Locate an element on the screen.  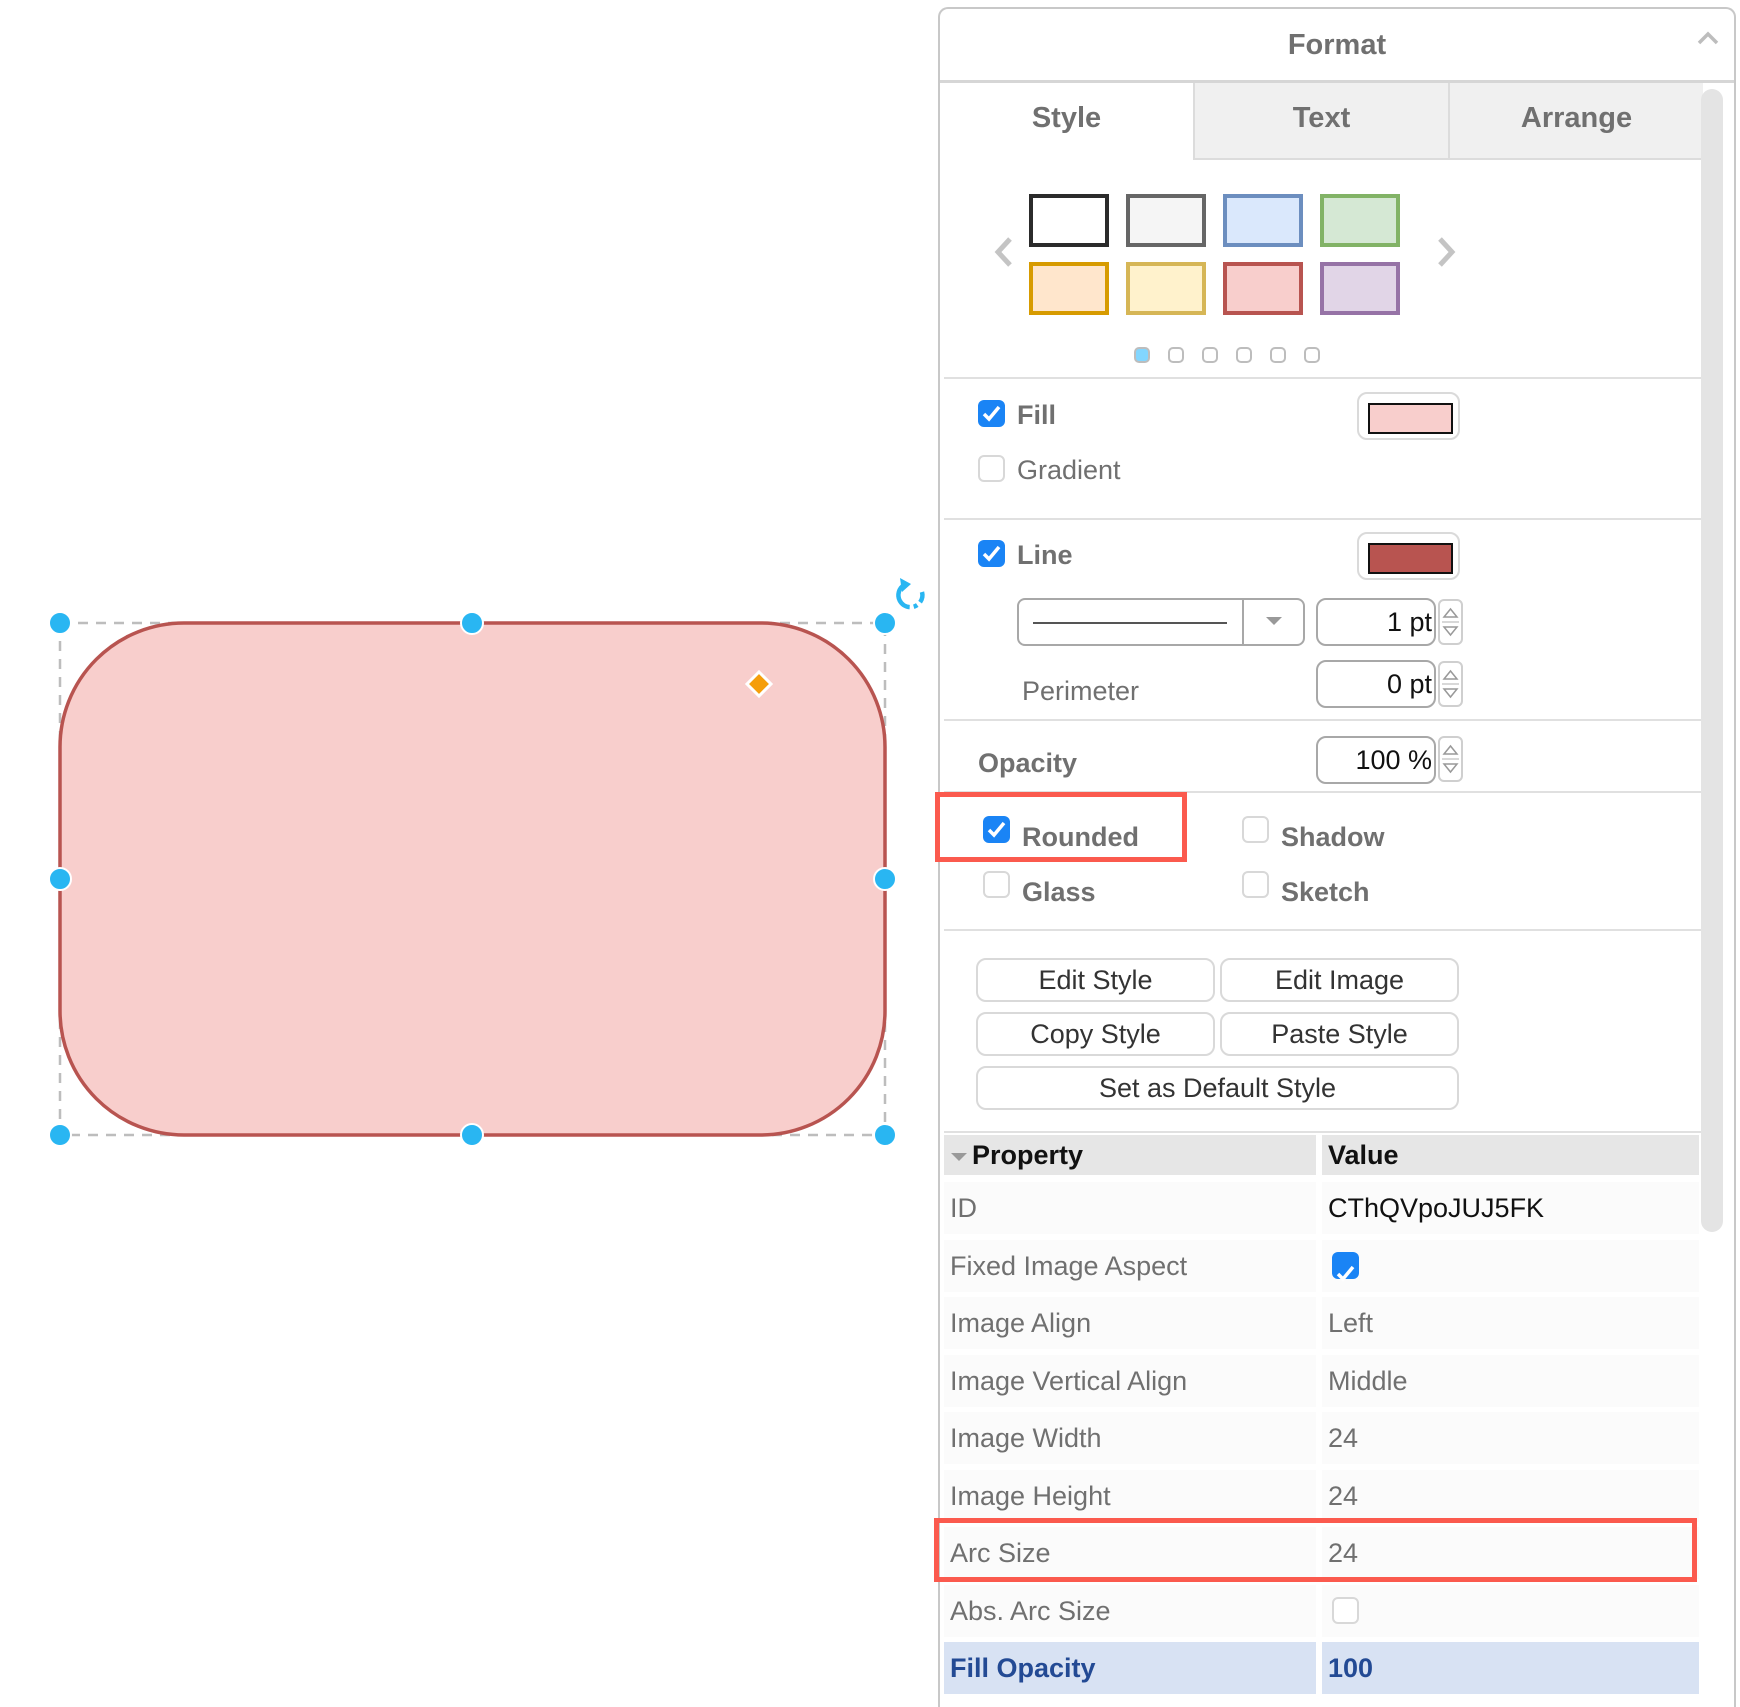
edit-image-button: Edit Image is located at coordinates (1339, 980).